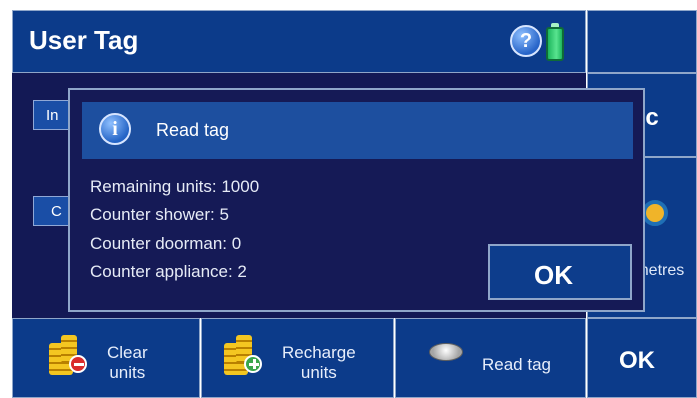  Describe the element at coordinates (69, 356) in the screenshot. I see `coins-minus-icon` at that location.